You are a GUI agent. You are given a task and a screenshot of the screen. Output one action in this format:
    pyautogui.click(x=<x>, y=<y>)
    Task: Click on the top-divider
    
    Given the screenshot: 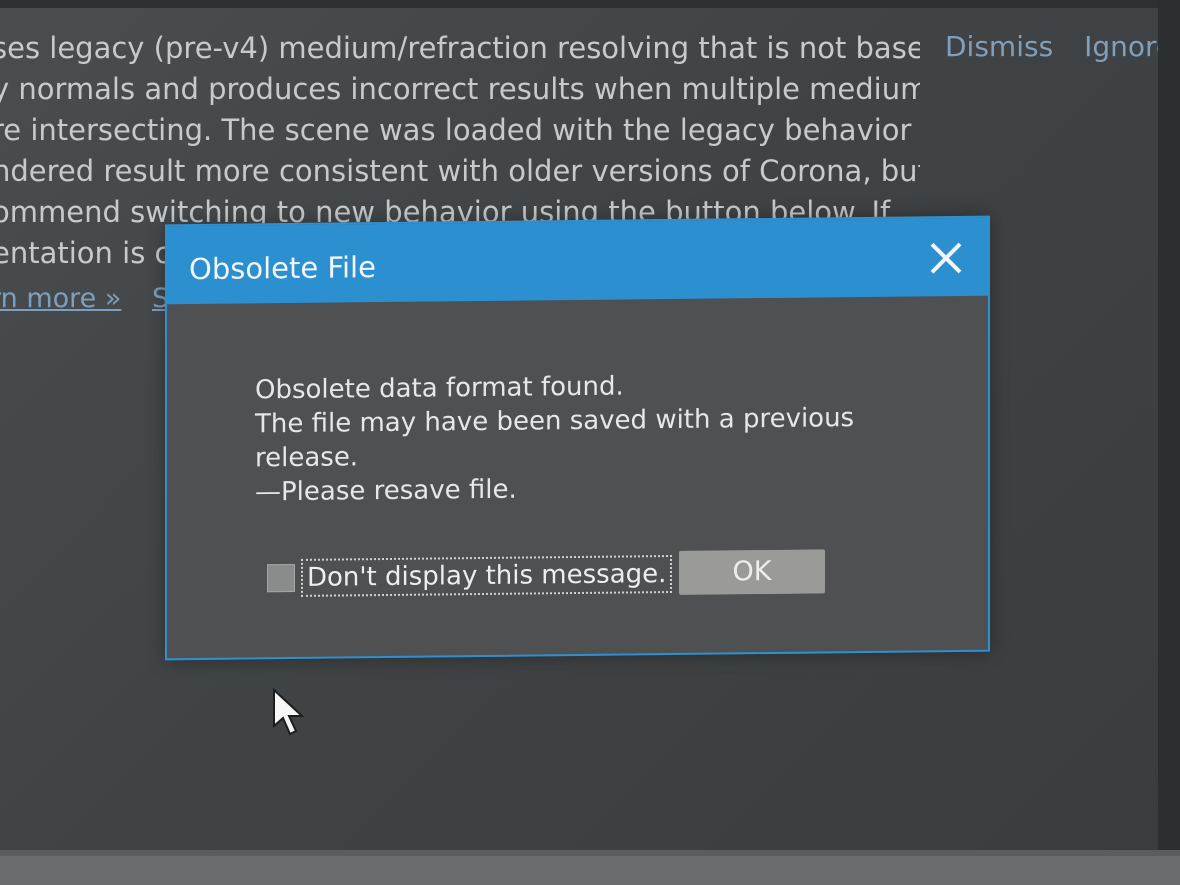 What is the action you would take?
    pyautogui.click(x=590, y=4)
    